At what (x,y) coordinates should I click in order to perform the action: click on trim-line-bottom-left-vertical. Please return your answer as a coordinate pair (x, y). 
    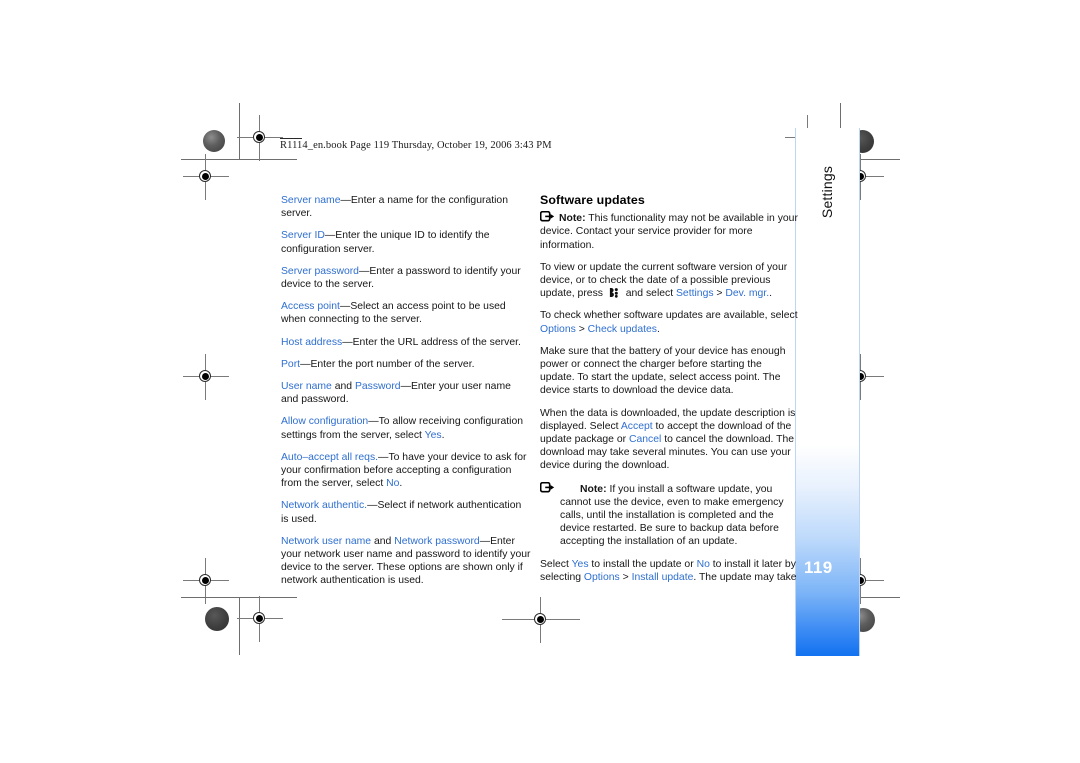
    Looking at the image, I should click on (239, 626).